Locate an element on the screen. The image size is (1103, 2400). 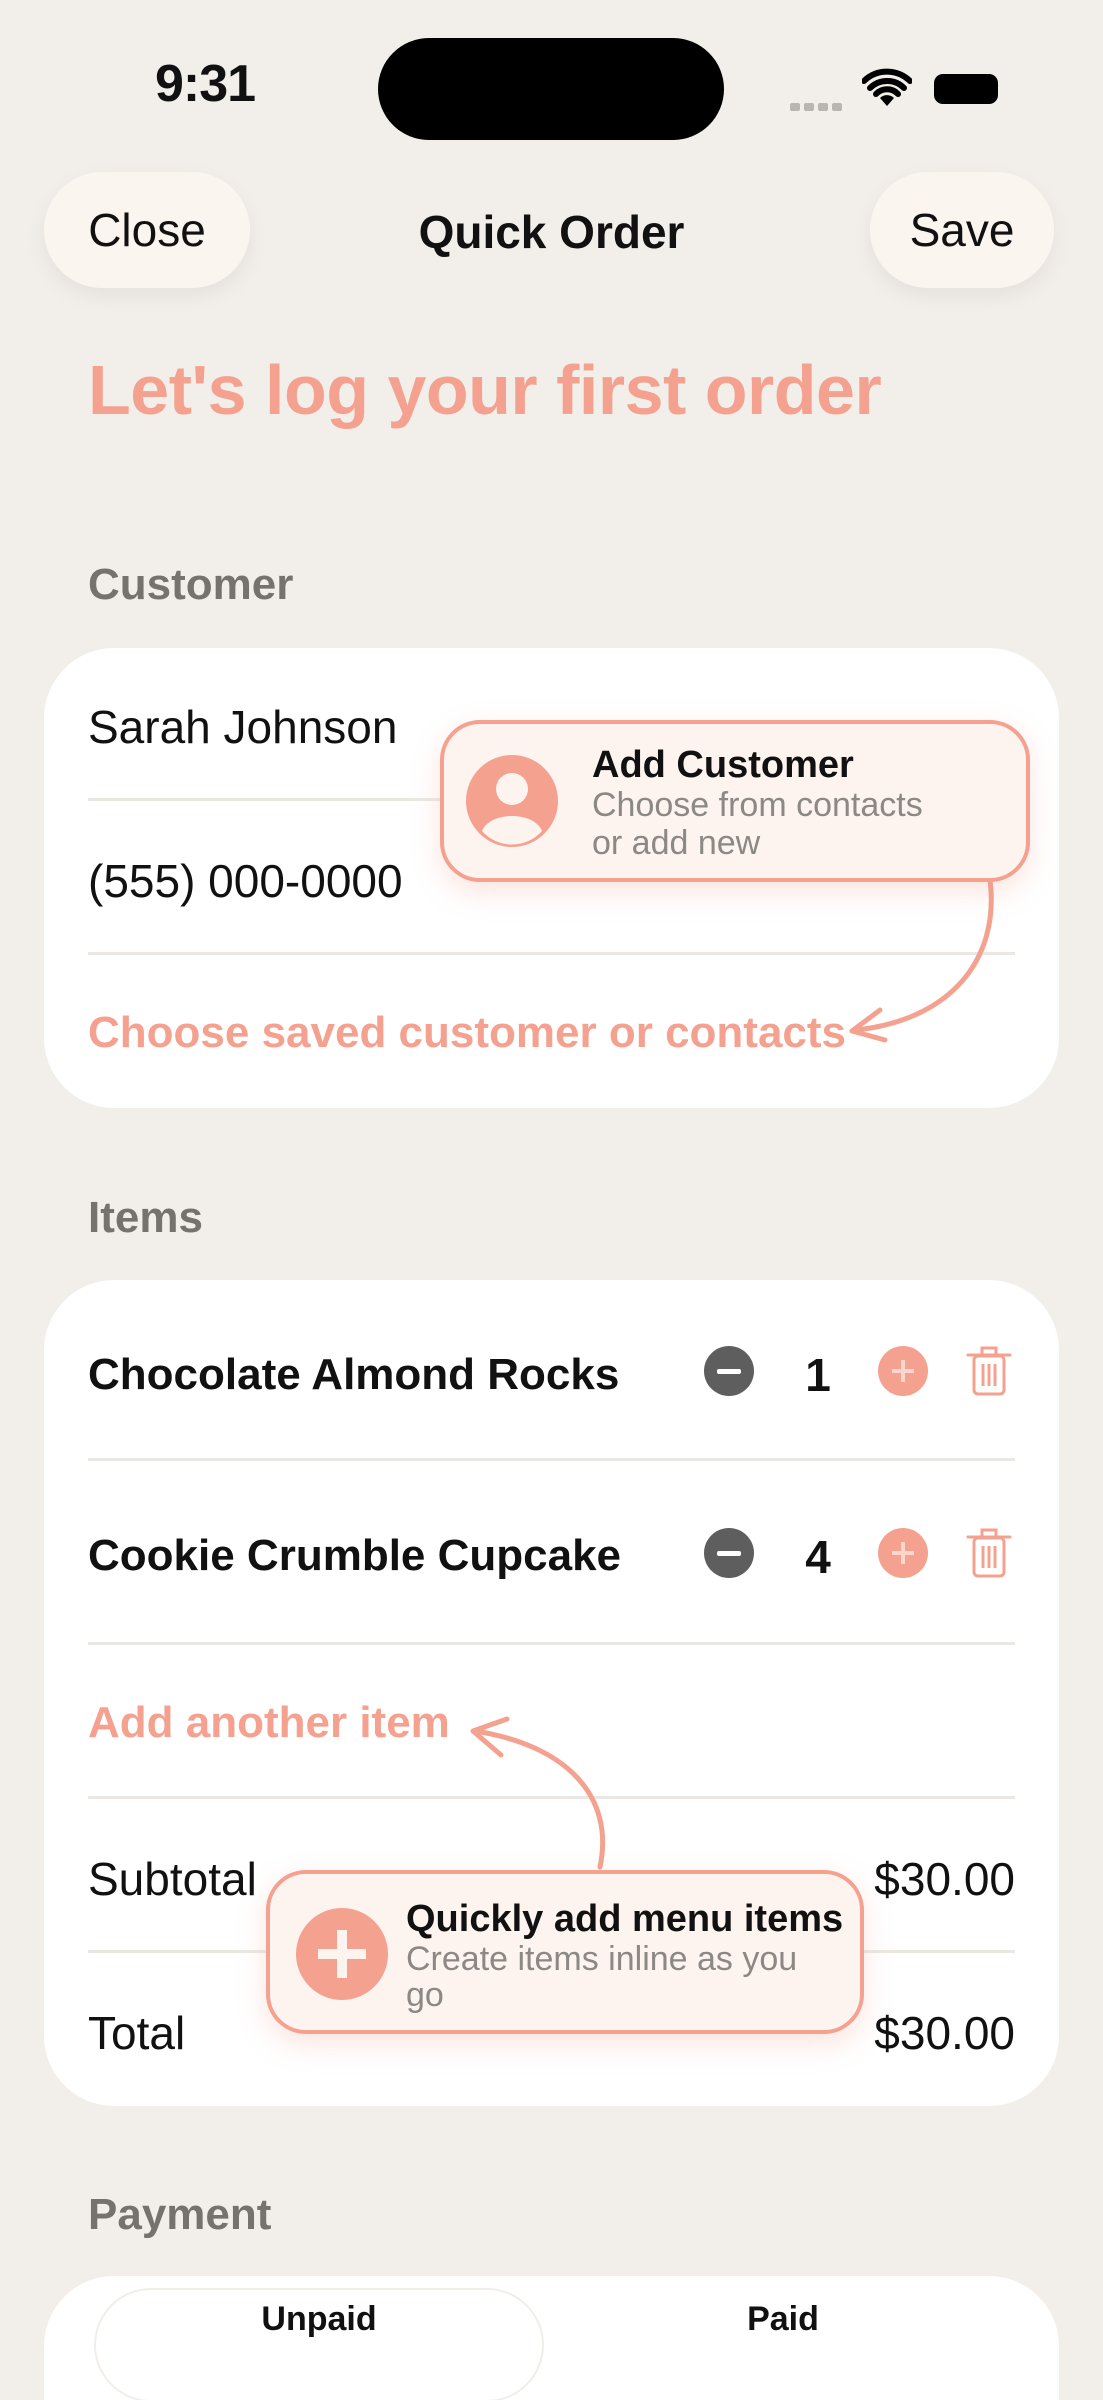
wifi-icon is located at coordinates (887, 87).